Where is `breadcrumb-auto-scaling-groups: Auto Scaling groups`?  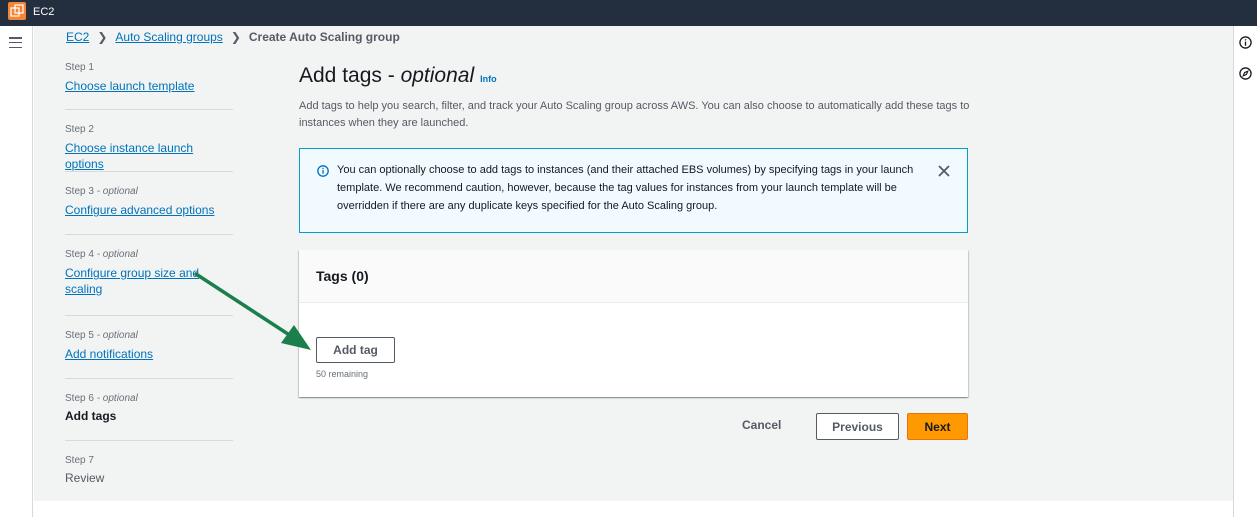 breadcrumb-auto-scaling-groups: Auto Scaling groups is located at coordinates (168, 37).